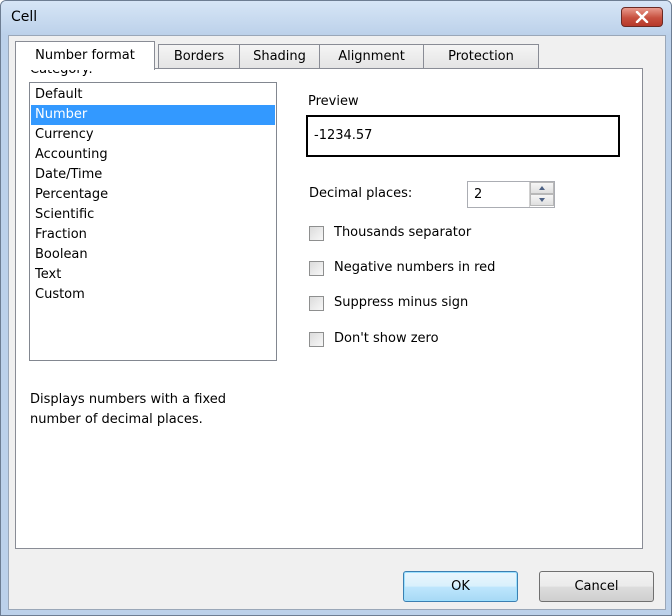  I want to click on preview-box: -1234.57, so click(463, 136).